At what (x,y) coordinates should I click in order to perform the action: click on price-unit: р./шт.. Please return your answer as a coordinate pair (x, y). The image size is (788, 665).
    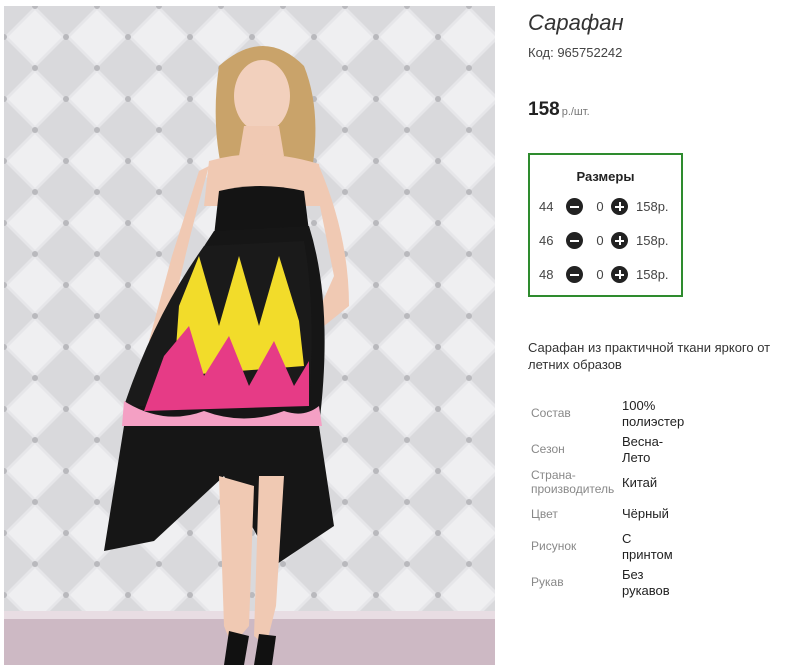
    Looking at the image, I should click on (575, 112).